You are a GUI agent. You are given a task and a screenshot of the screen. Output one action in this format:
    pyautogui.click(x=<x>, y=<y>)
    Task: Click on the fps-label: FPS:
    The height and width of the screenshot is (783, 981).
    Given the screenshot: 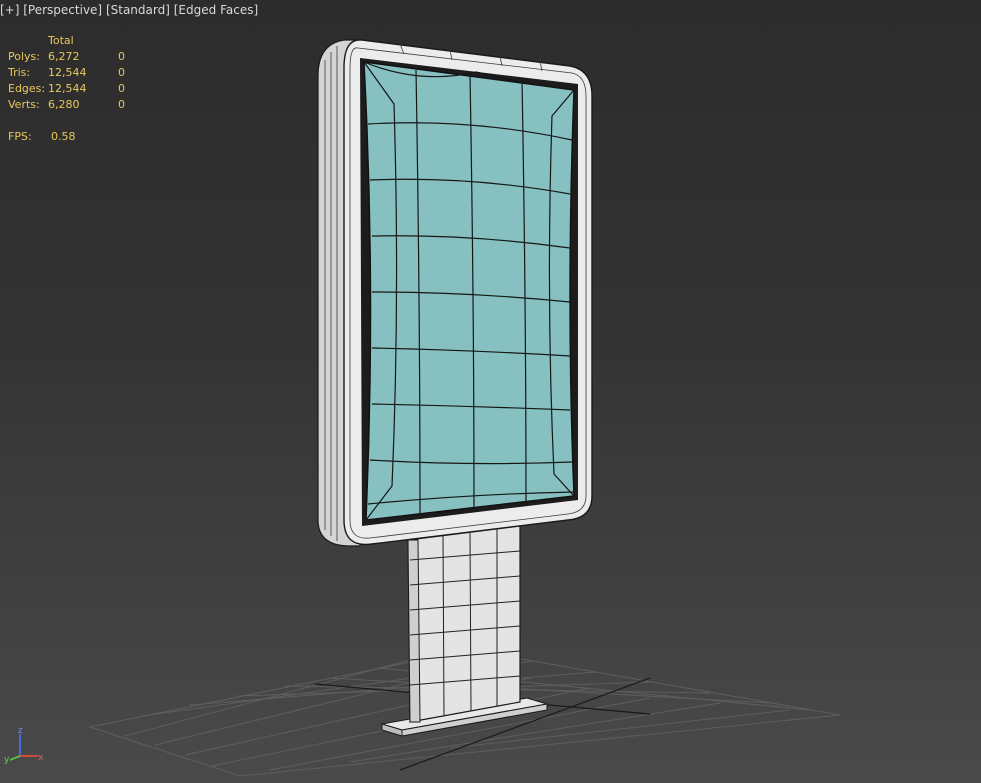 What is the action you would take?
    pyautogui.click(x=20, y=136)
    